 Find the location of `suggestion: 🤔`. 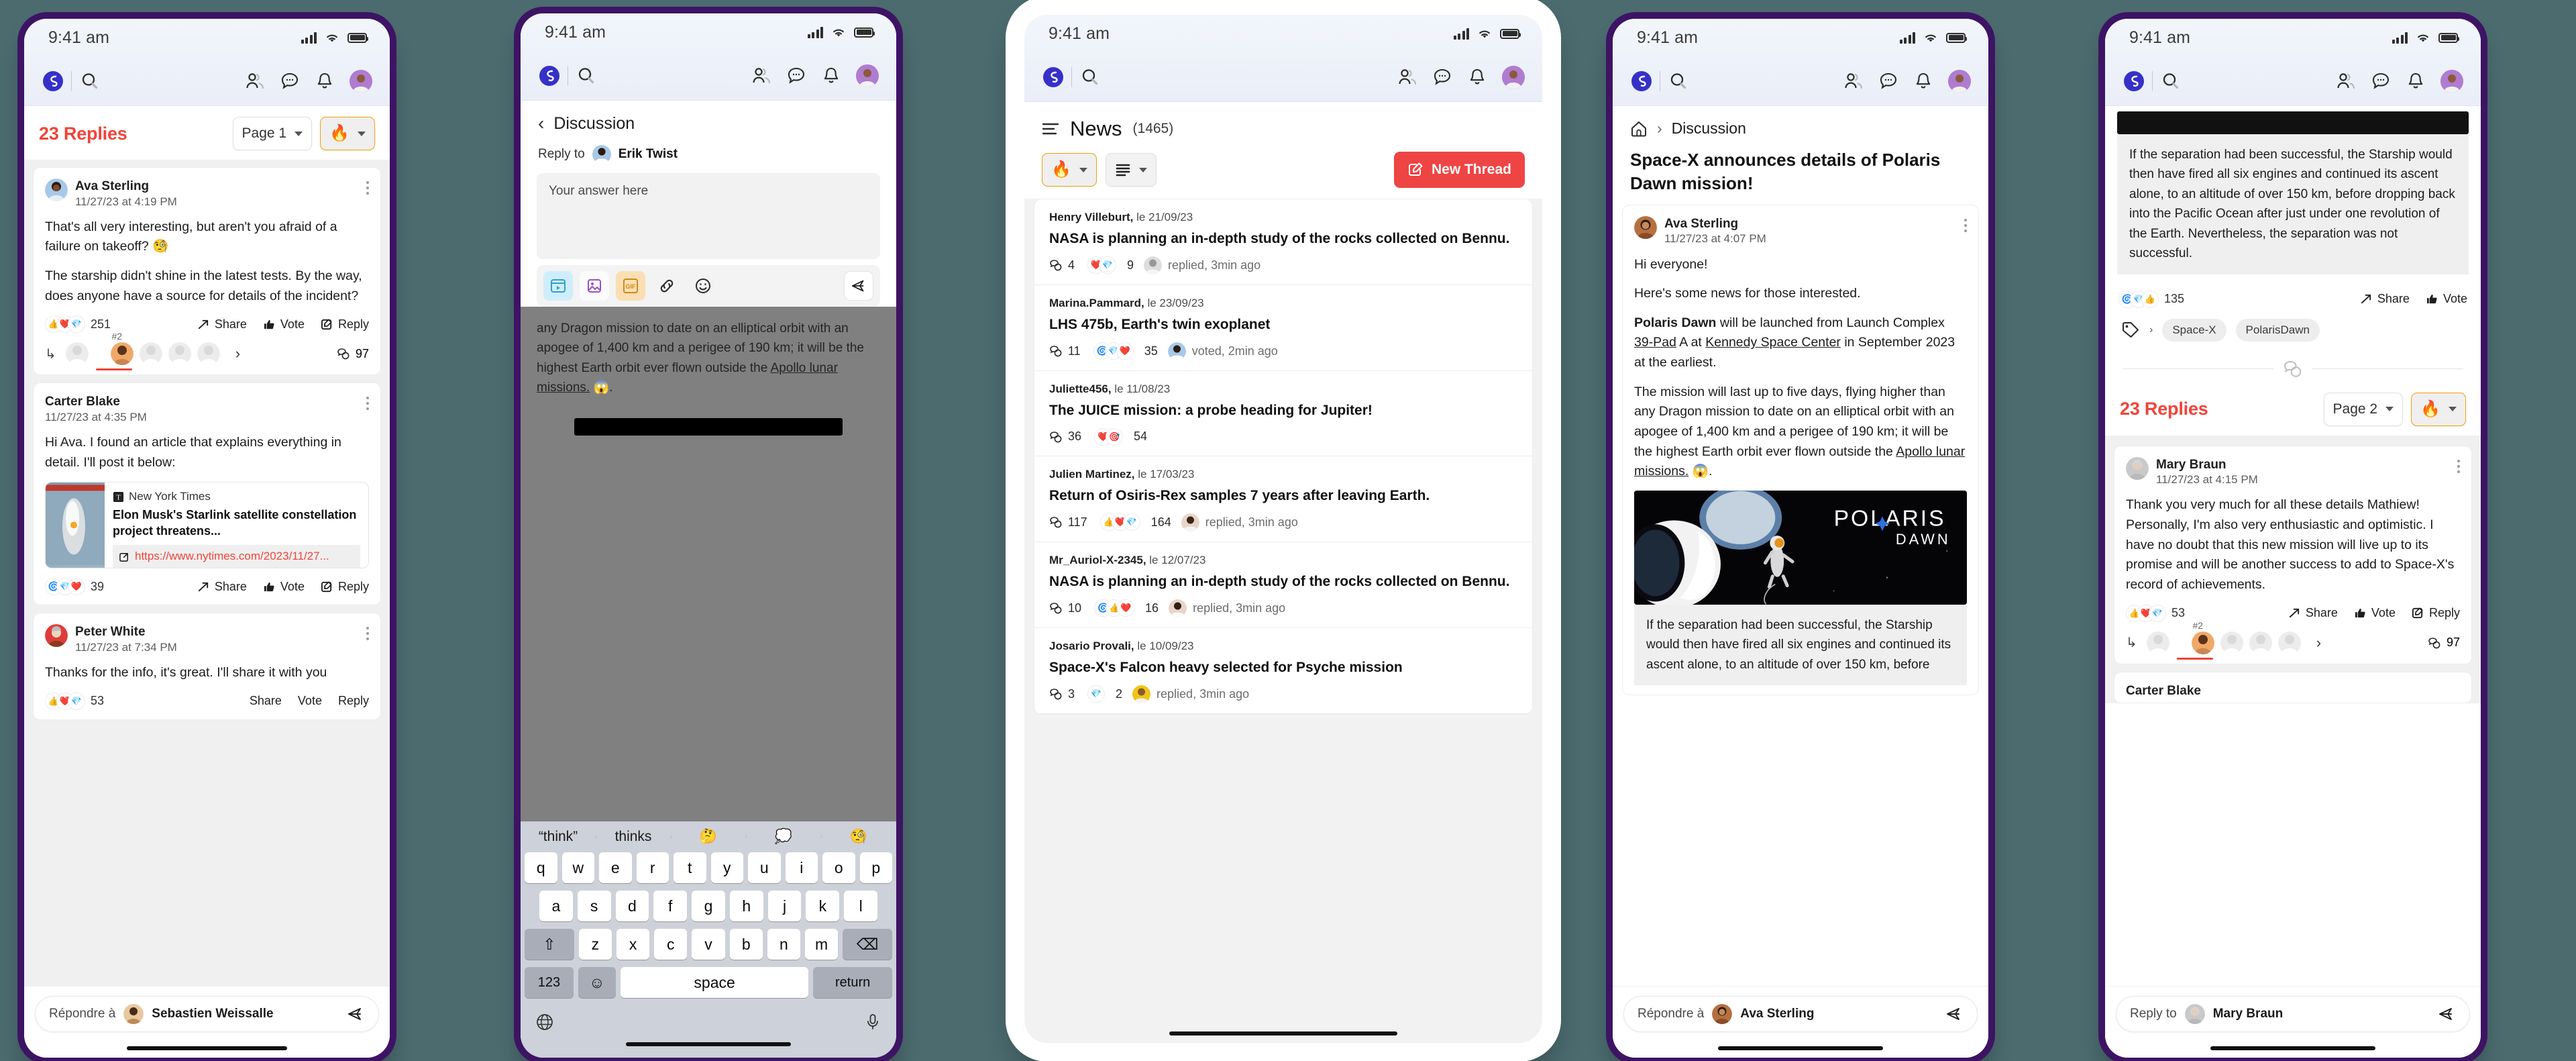

suggestion: 🤔 is located at coordinates (708, 837).